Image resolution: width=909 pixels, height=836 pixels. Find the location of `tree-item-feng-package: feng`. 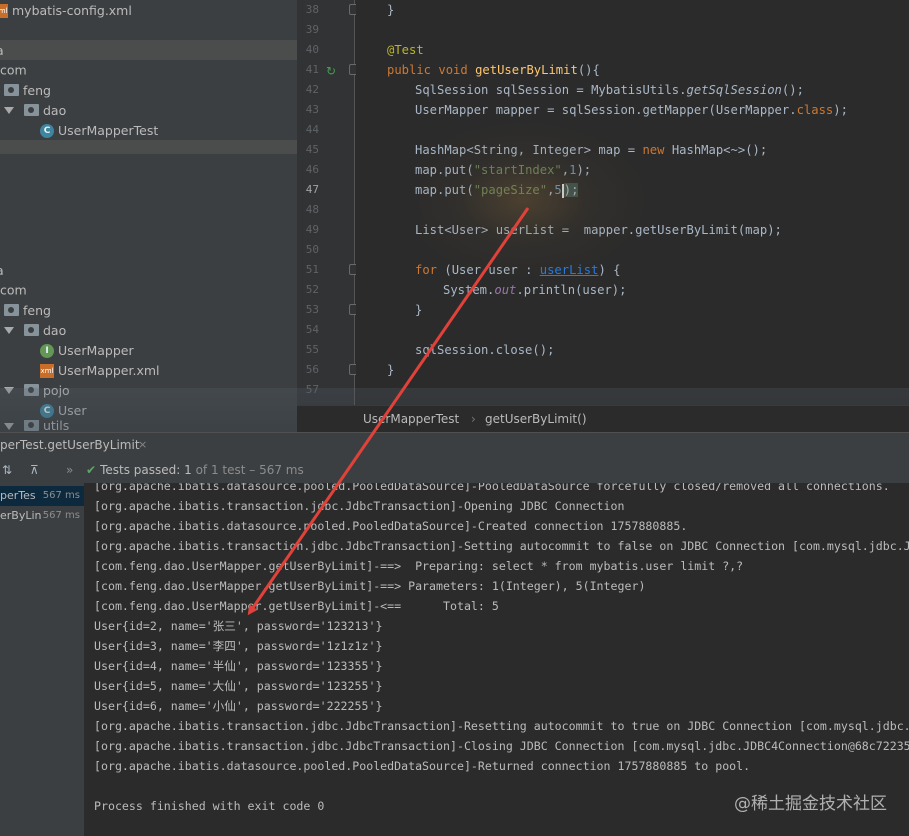

tree-item-feng-package: feng is located at coordinates (148, 90).